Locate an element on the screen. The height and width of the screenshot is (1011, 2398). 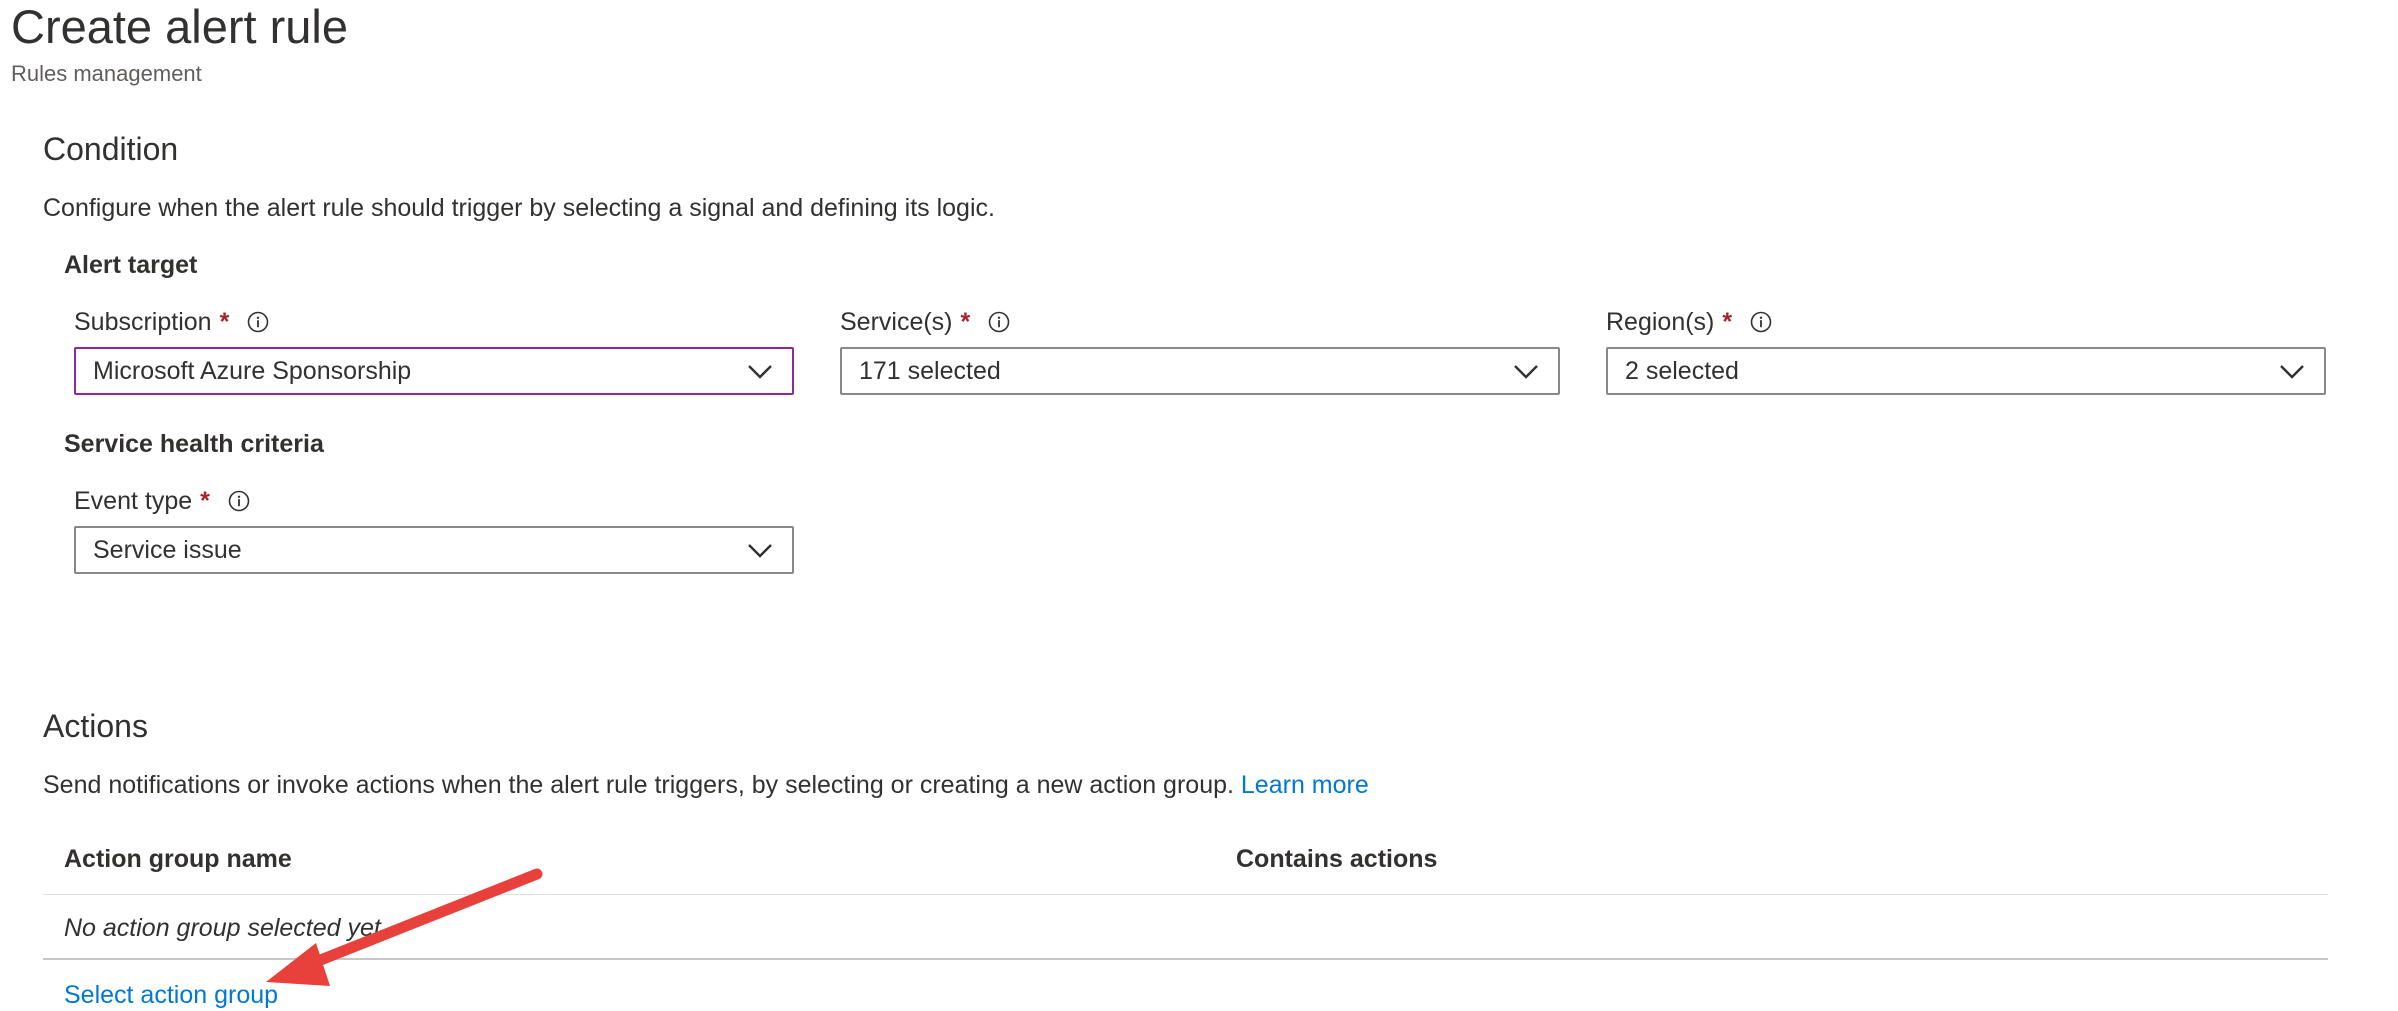
actions-section-title: Actions is located at coordinates (95, 726).